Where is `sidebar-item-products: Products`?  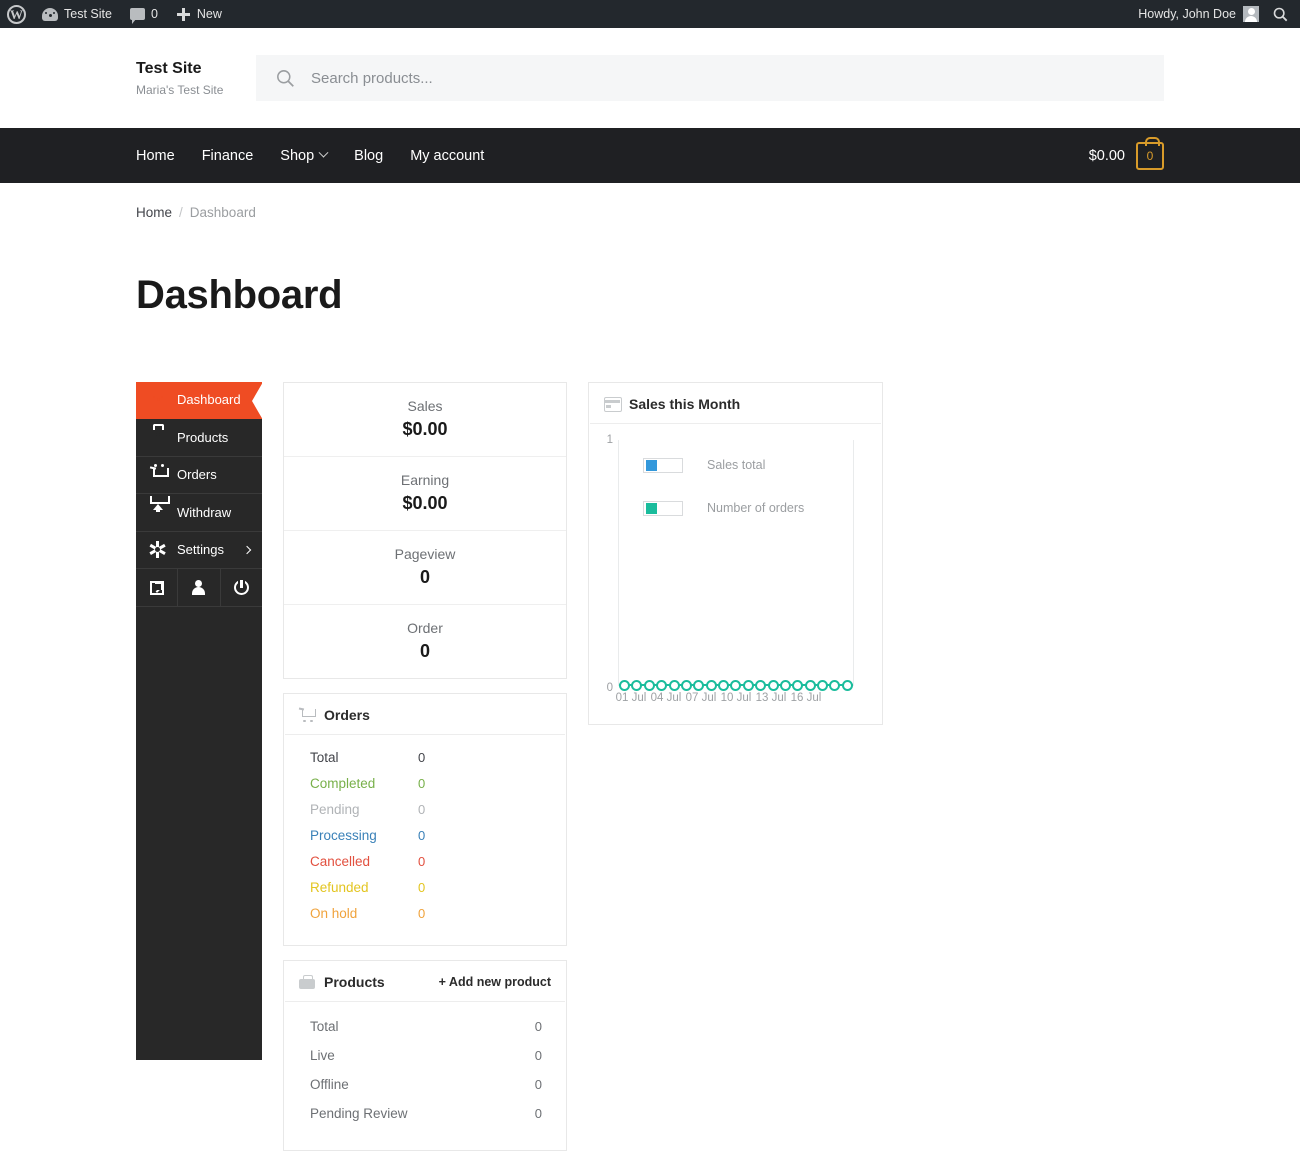 sidebar-item-products: Products is located at coordinates (199, 438).